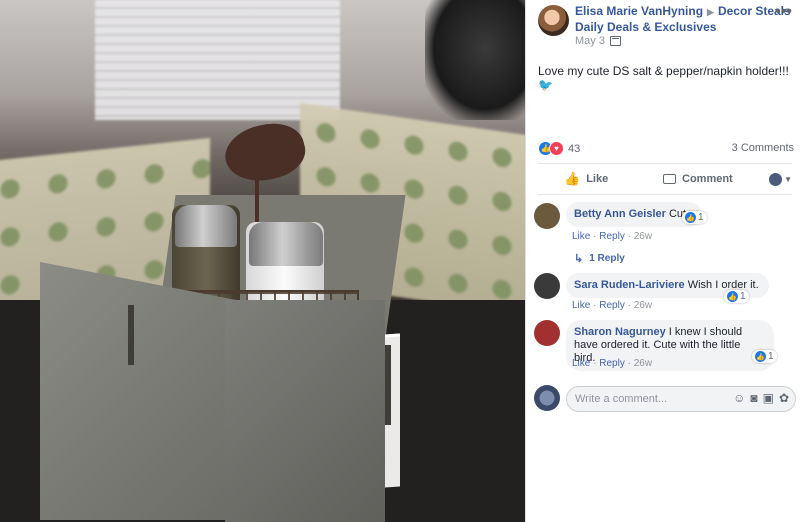  Describe the element at coordinates (579, 259) in the screenshot. I see `reply-arrow-icon: ↳` at that location.